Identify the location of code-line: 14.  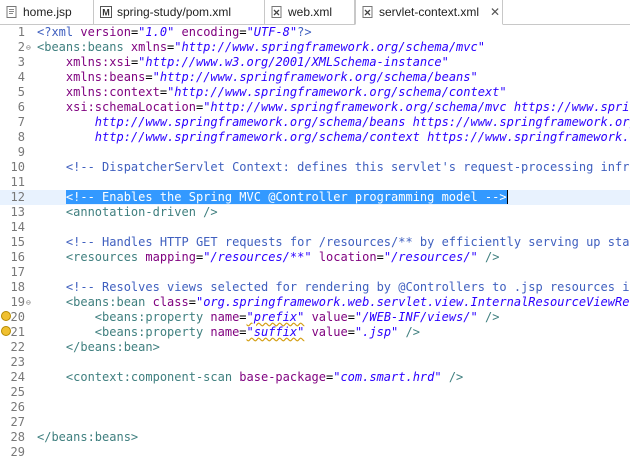
(315, 227).